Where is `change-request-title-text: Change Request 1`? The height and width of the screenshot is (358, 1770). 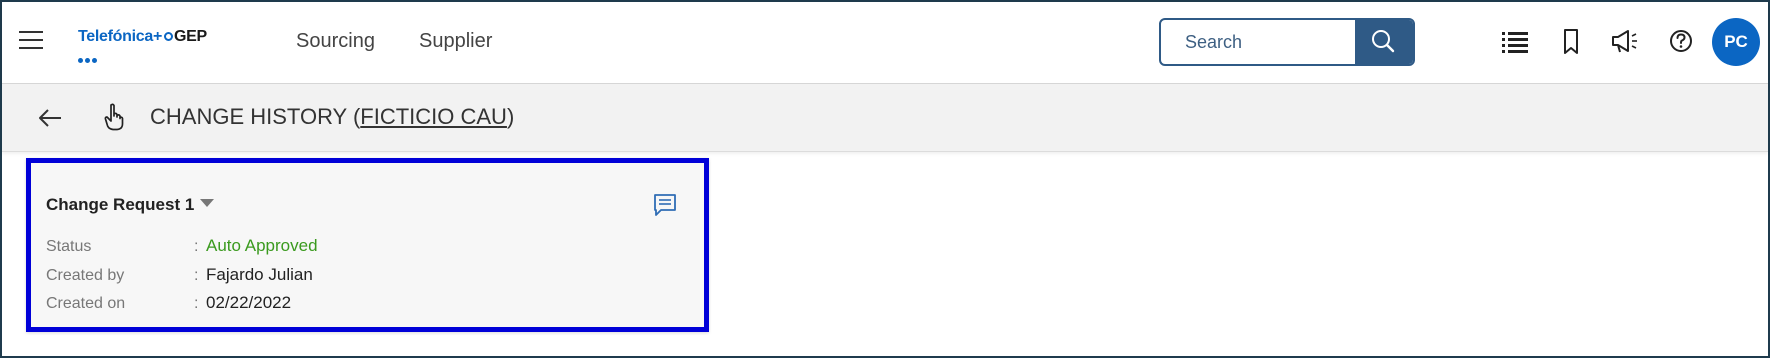
change-request-title-text: Change Request 1 is located at coordinates (120, 204).